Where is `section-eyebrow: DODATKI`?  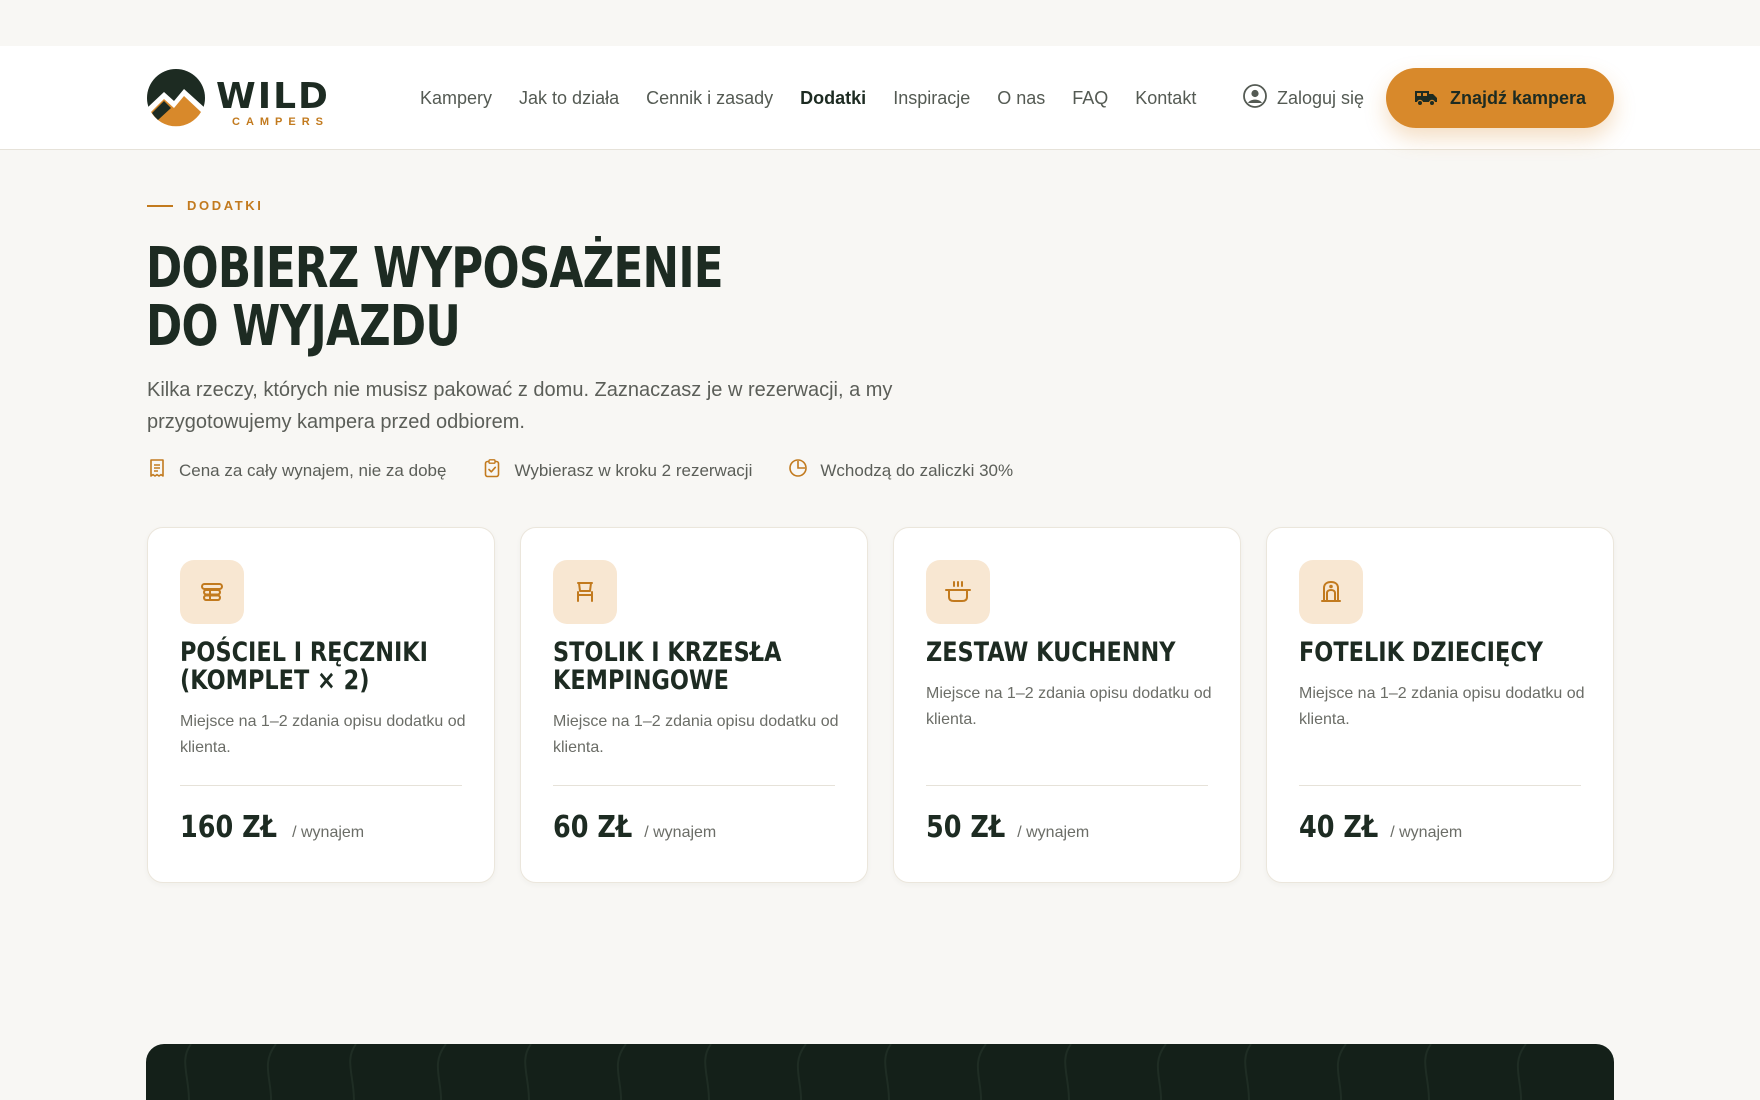
section-eyebrow: DODATKI is located at coordinates (205, 205).